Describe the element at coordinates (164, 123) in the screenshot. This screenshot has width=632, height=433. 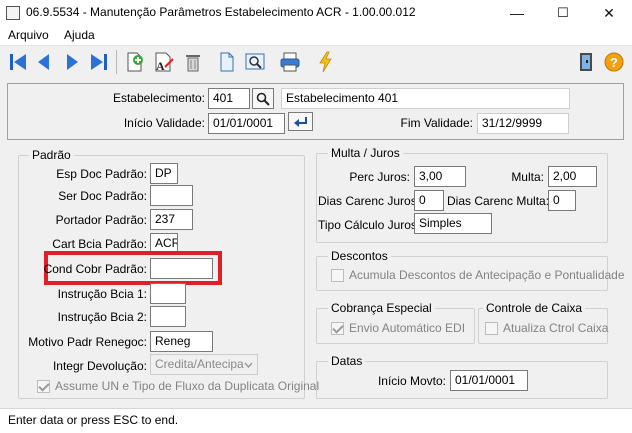
I see `inicio-validade-label: Início Validade:` at that location.